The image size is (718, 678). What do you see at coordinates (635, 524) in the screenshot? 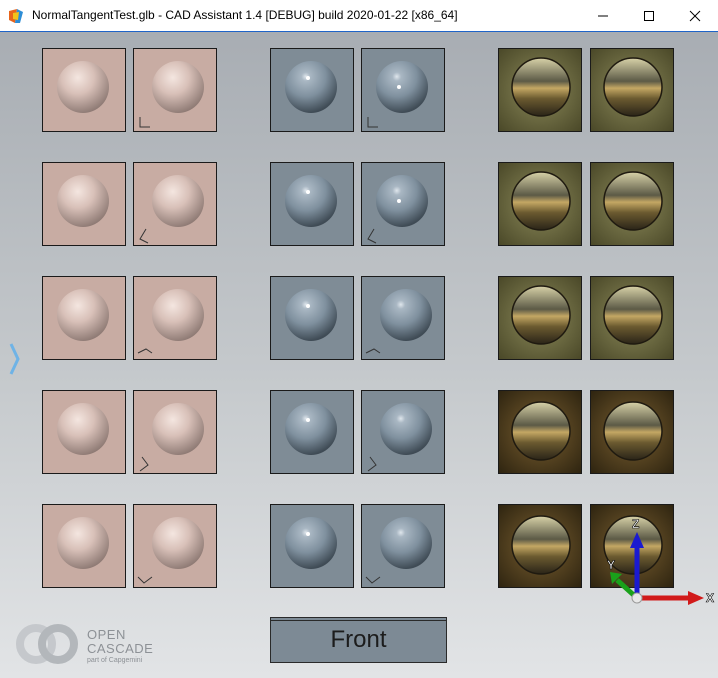
I see `axis-z-label: Z` at bounding box center [635, 524].